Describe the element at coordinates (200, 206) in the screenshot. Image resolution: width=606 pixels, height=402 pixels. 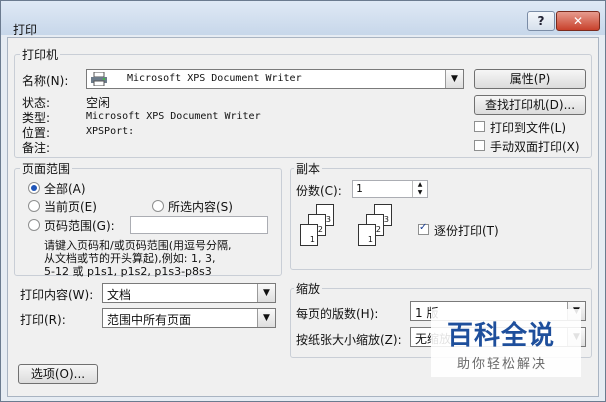
I see `range-selection-label: 所选内容(S)` at that location.